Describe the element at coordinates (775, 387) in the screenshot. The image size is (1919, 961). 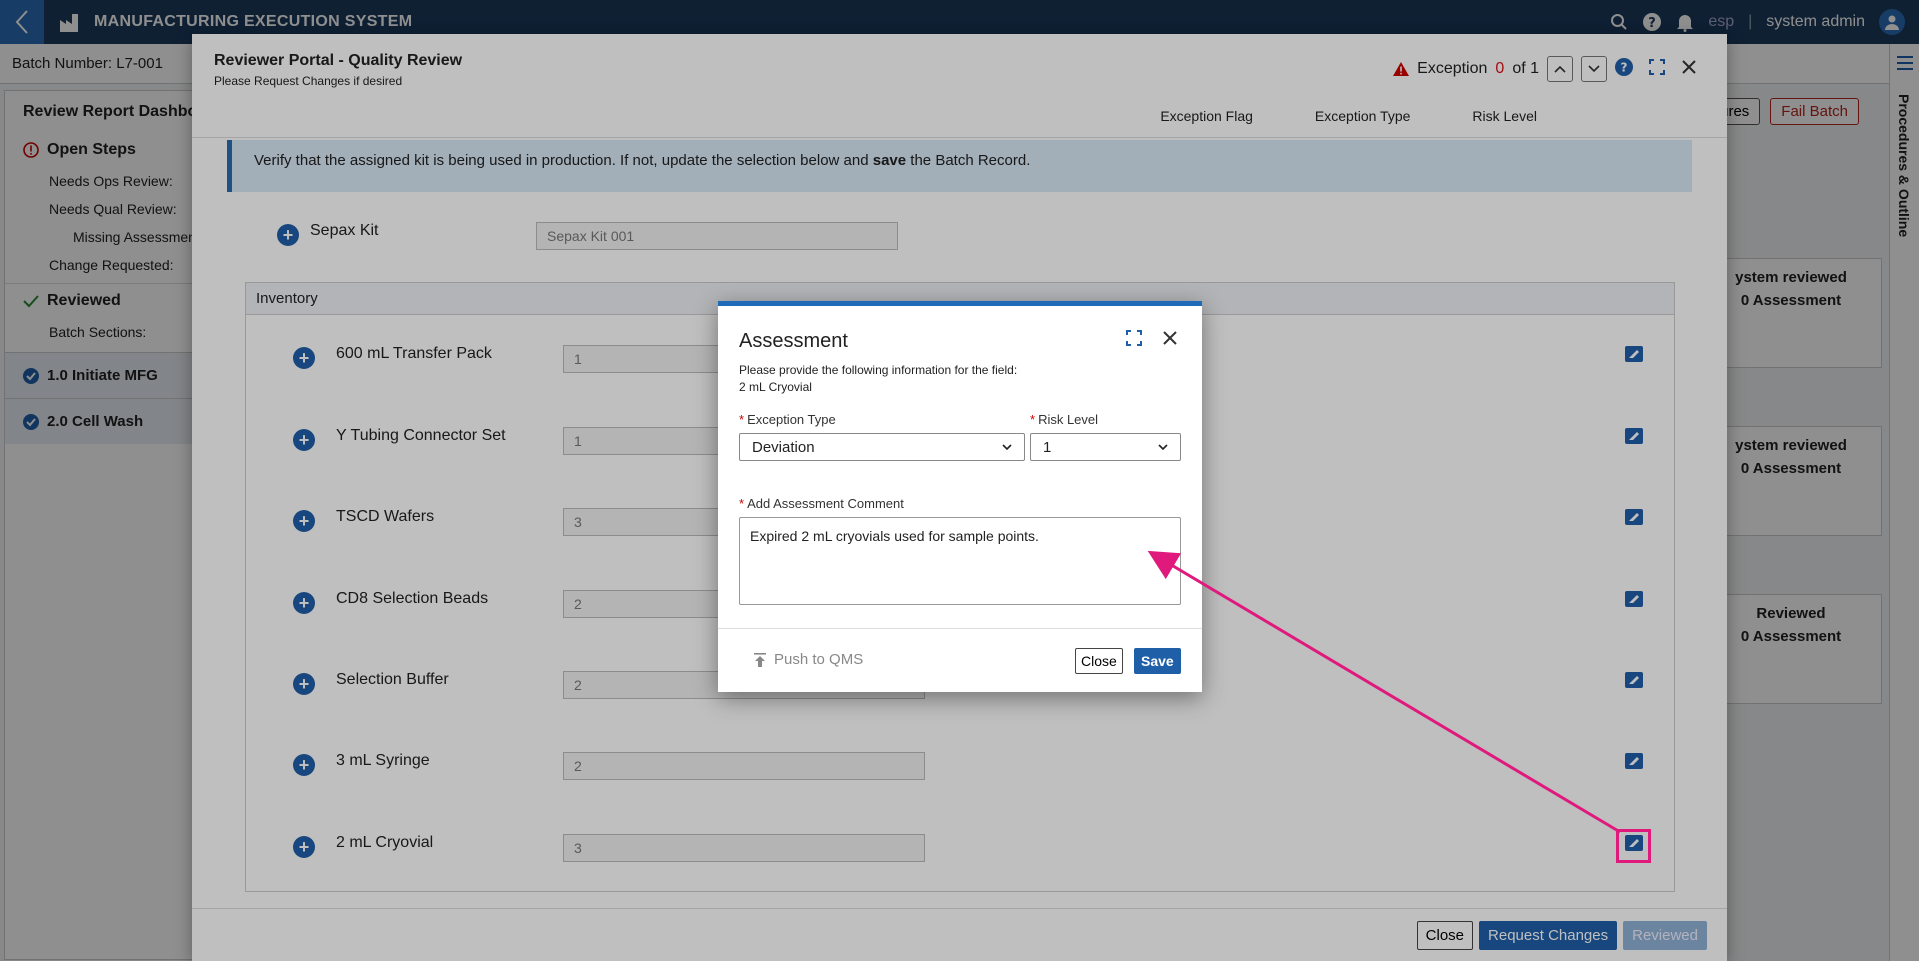
I see `field-name: 2 mL Cryovial` at that location.